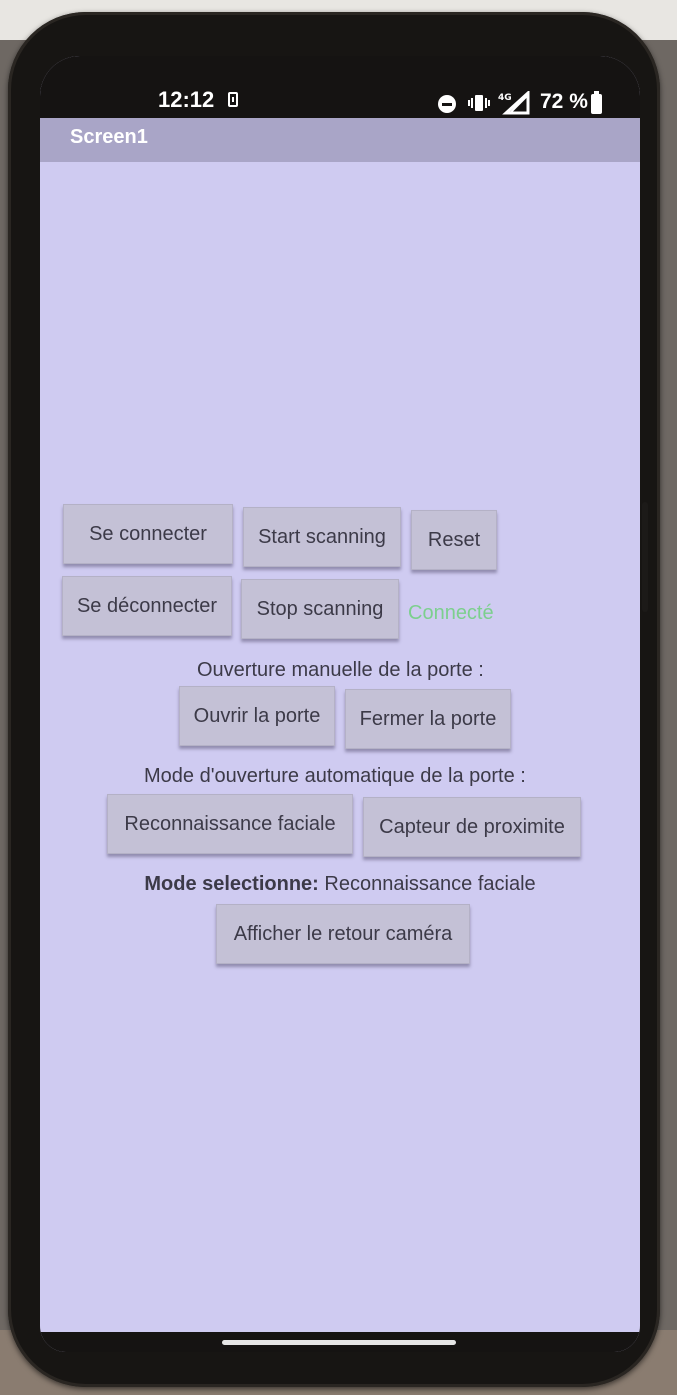 This screenshot has height=1395, width=677. What do you see at coordinates (186, 99) in the screenshot?
I see `status-time: 12:12` at bounding box center [186, 99].